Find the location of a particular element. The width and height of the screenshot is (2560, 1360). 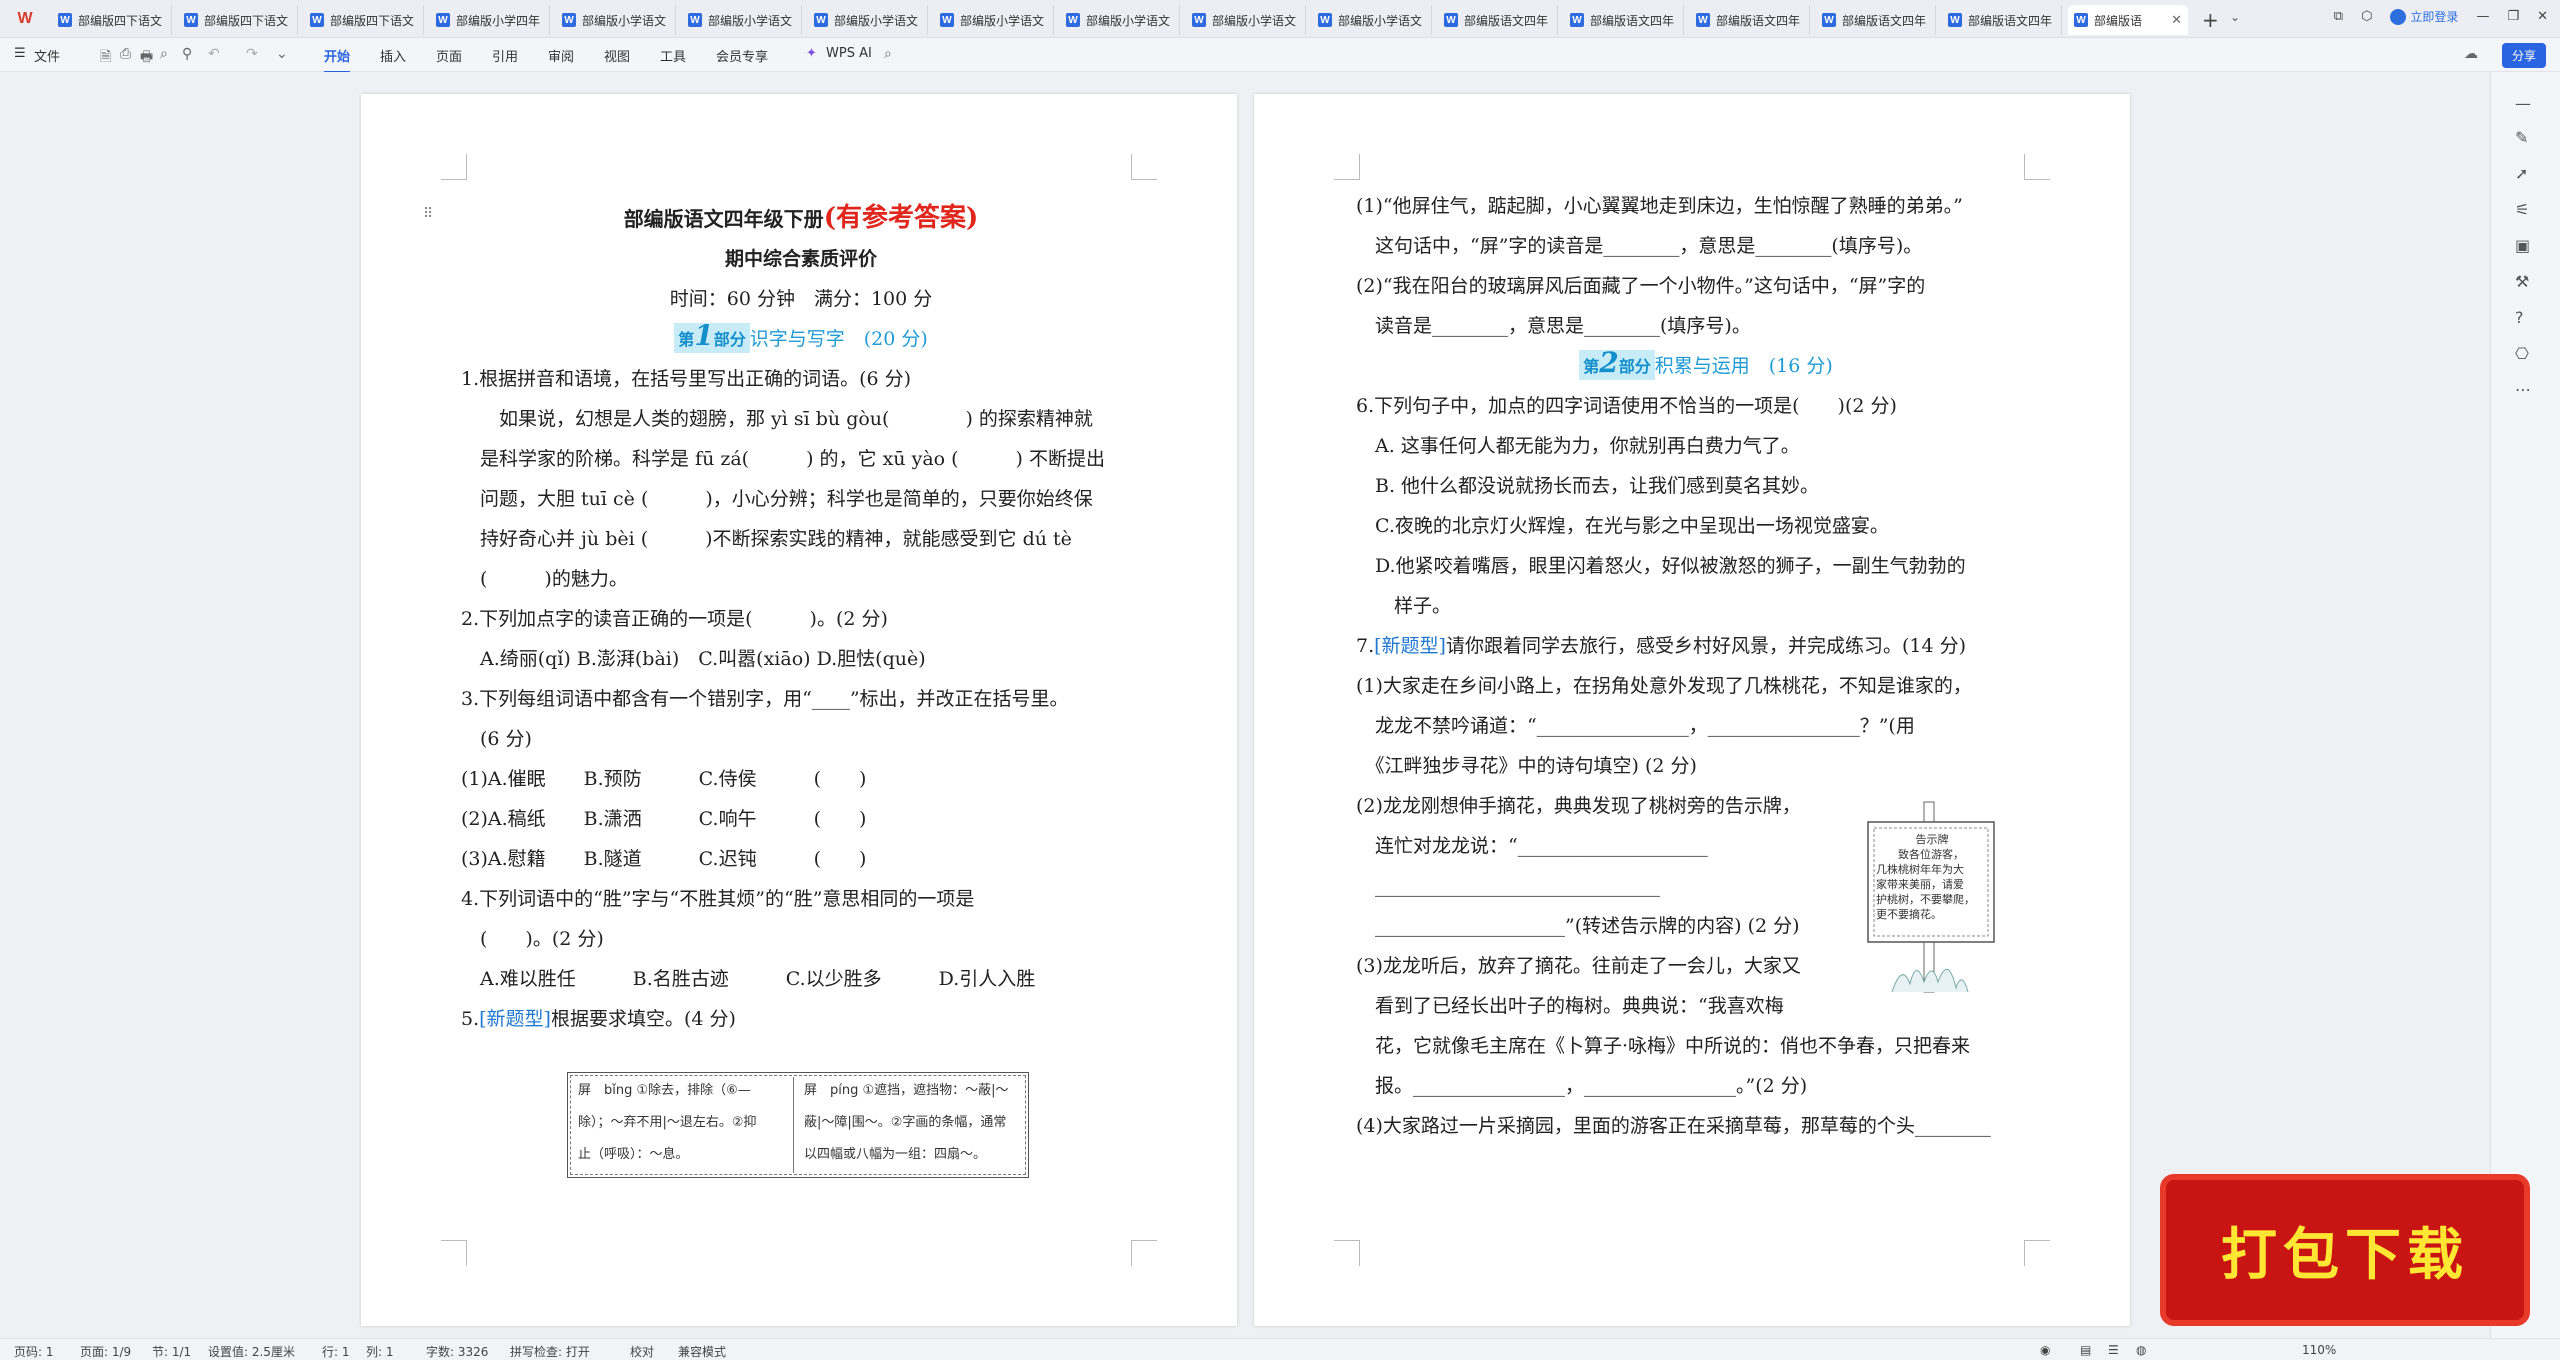

sign-line: 几株桃树年年为大 is located at coordinates (1920, 869).